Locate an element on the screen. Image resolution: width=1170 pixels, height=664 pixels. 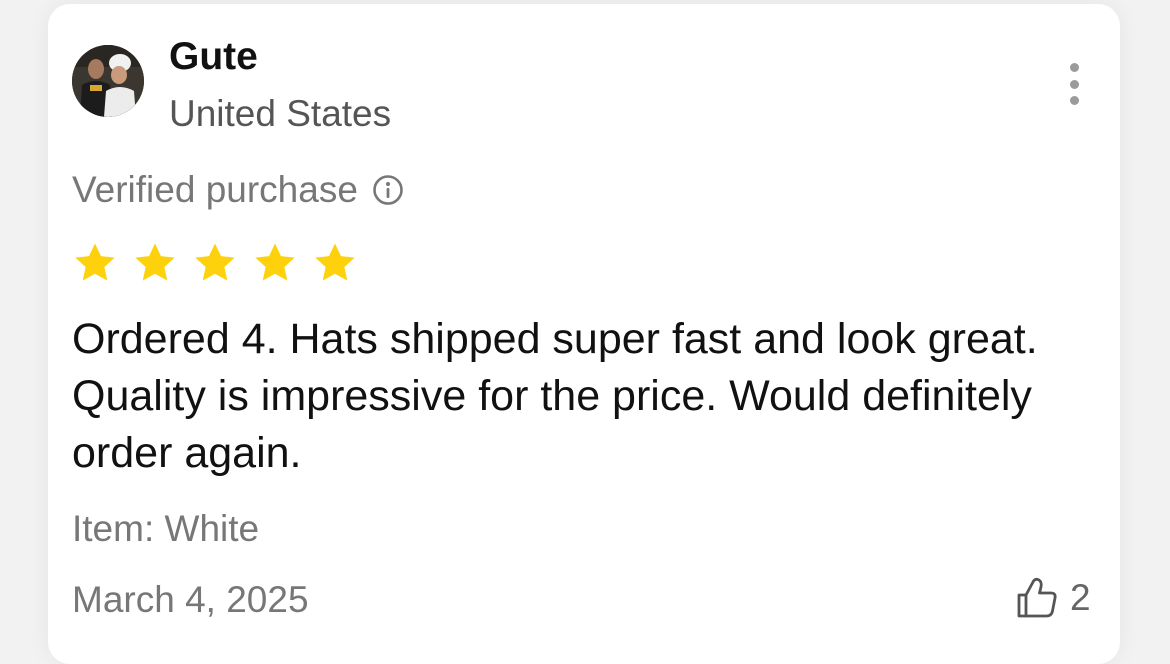
helpful-button: 2 is located at coordinates (1052, 598).